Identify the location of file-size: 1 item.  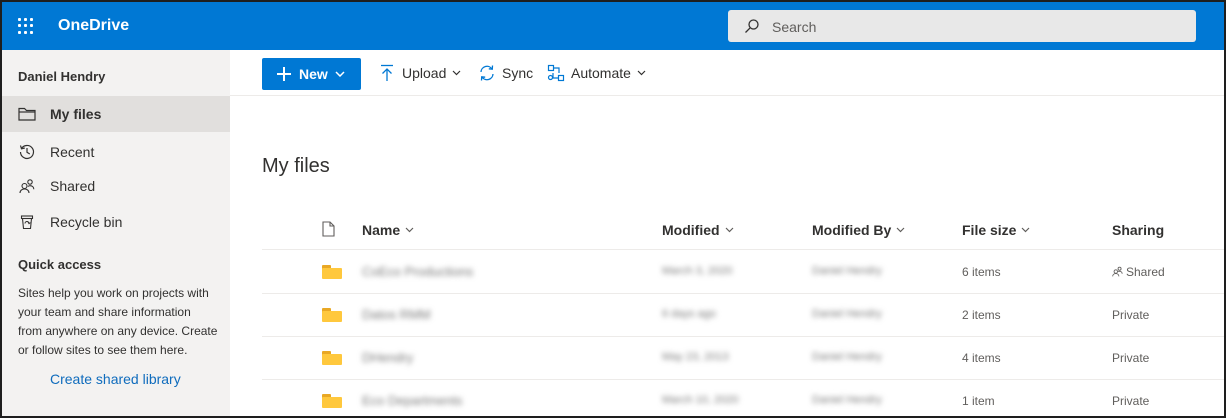
(978, 401).